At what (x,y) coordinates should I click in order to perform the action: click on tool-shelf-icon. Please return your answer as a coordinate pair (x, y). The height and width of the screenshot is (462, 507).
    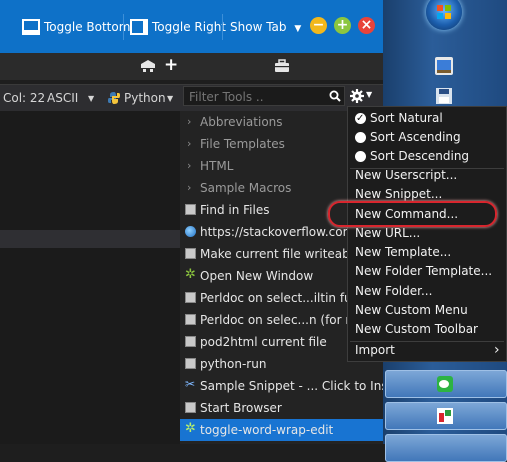
    Looking at the image, I should click on (148, 66).